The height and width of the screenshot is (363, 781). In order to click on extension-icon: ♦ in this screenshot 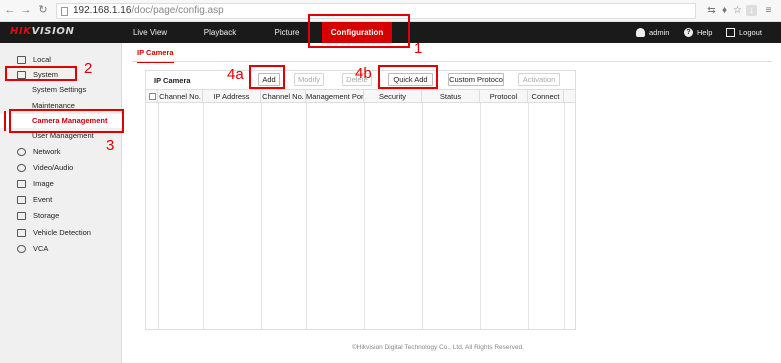, I will do `click(724, 10)`.